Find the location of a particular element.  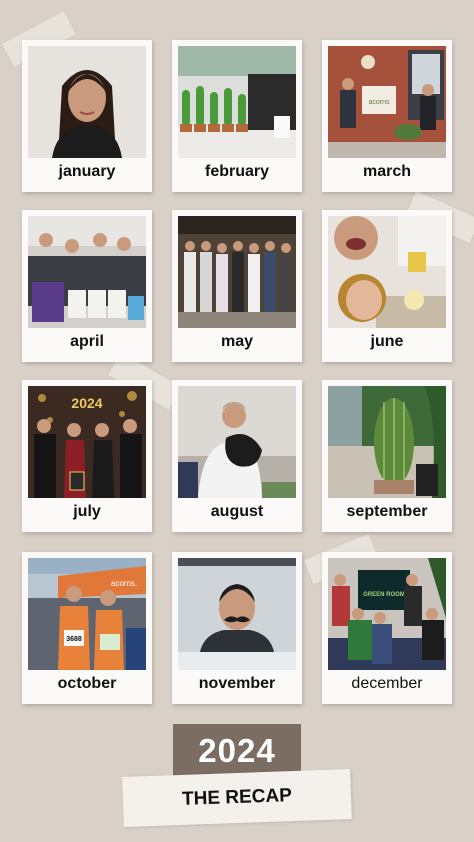

caption-november: november is located at coordinates (237, 683).